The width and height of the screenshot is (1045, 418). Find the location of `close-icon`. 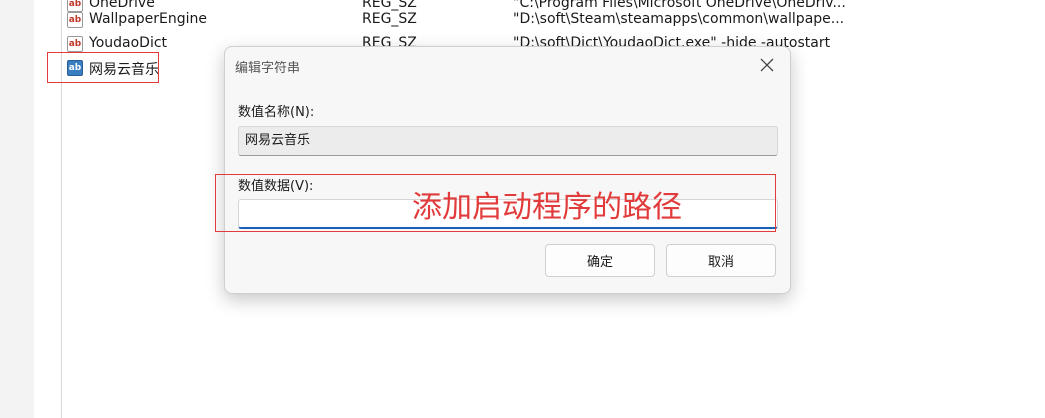

close-icon is located at coordinates (767, 65).